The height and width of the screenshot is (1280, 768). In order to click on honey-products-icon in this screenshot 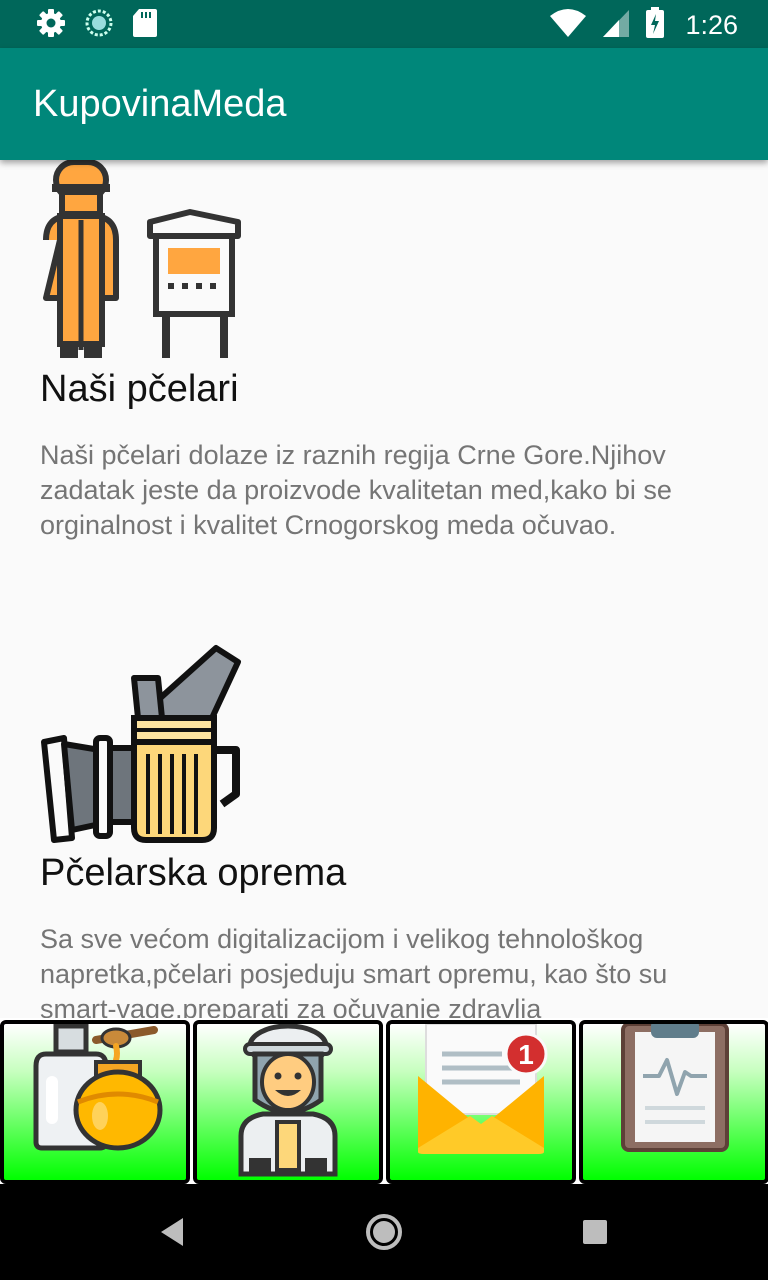, I will do `click(98, 1087)`.